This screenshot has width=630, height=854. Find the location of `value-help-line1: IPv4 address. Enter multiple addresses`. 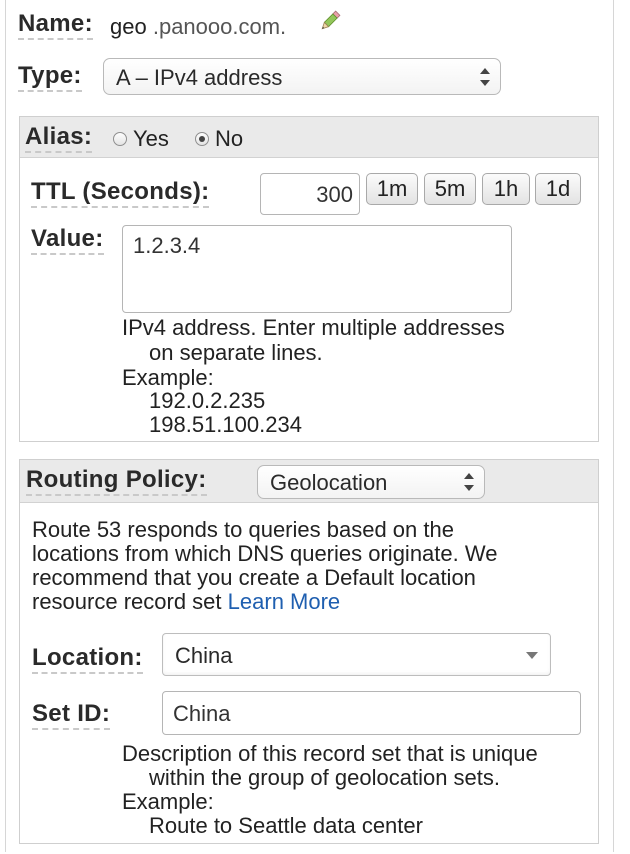

value-help-line1: IPv4 address. Enter multiple addresses is located at coordinates (313, 327).